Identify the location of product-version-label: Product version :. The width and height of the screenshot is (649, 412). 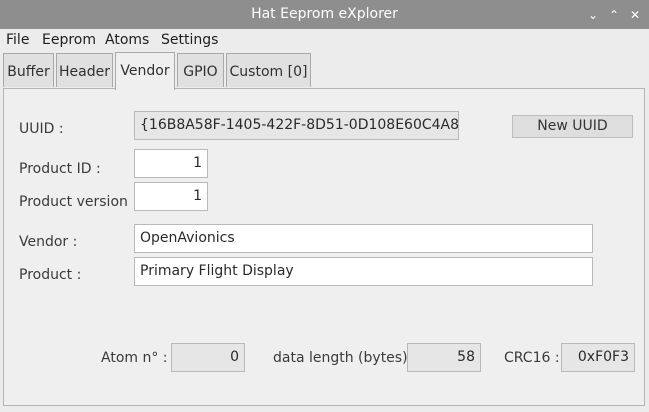
(78, 202).